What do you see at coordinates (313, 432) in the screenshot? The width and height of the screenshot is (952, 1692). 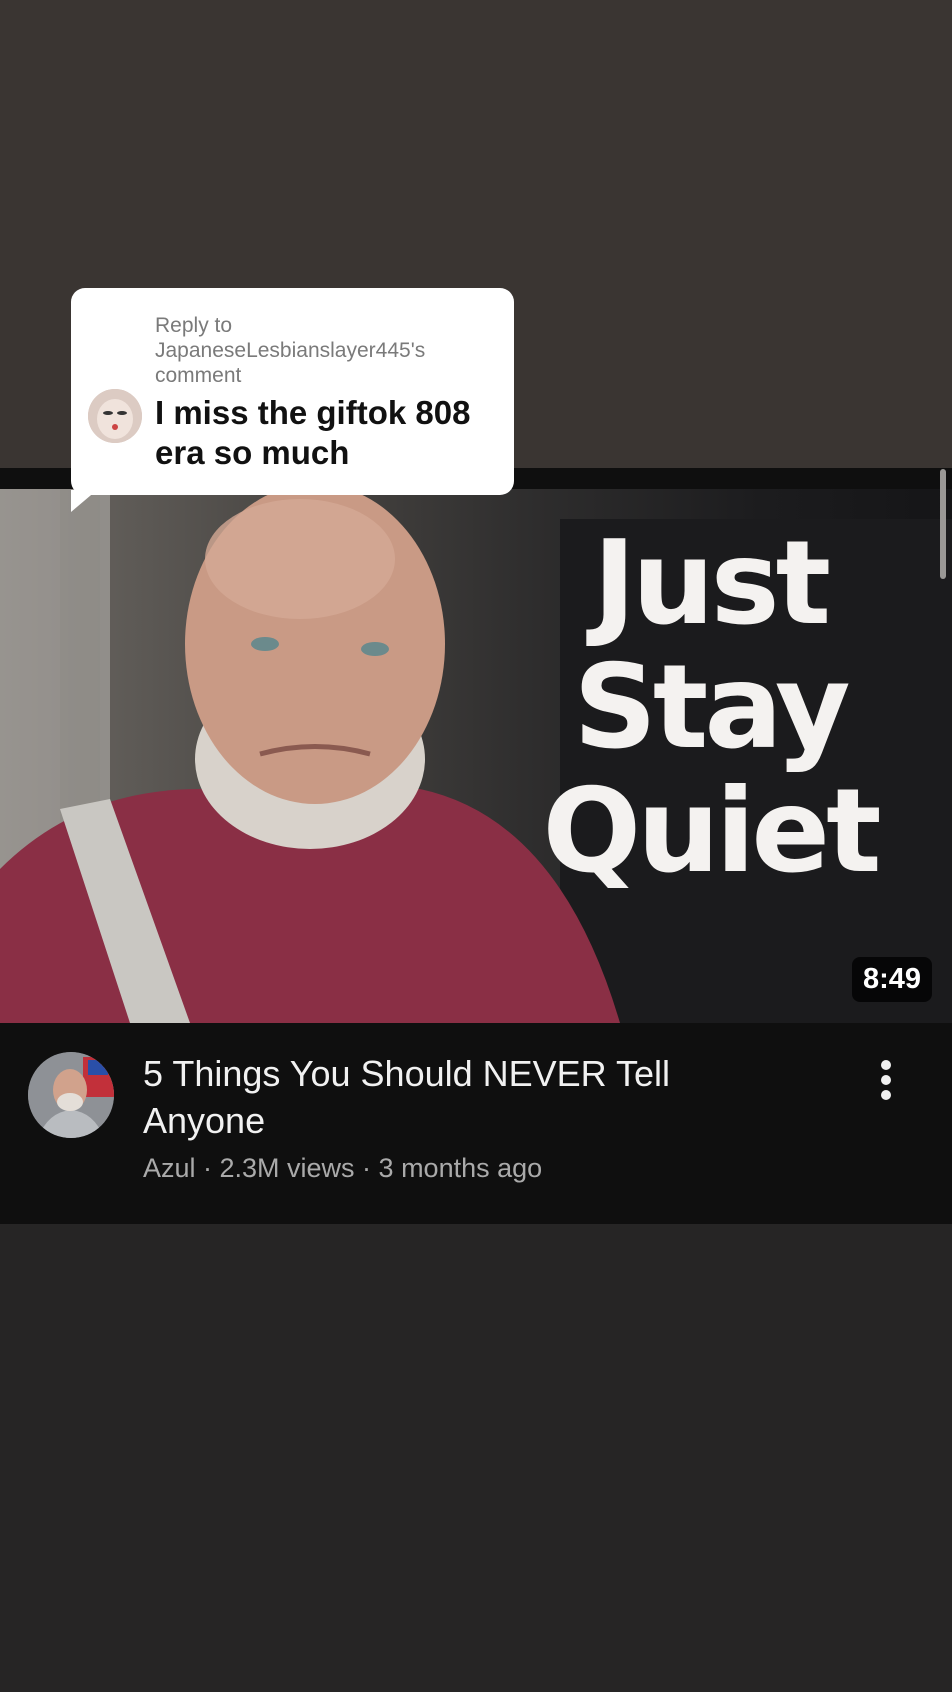 I see `comment-text: I miss the giftok 808 era so much` at bounding box center [313, 432].